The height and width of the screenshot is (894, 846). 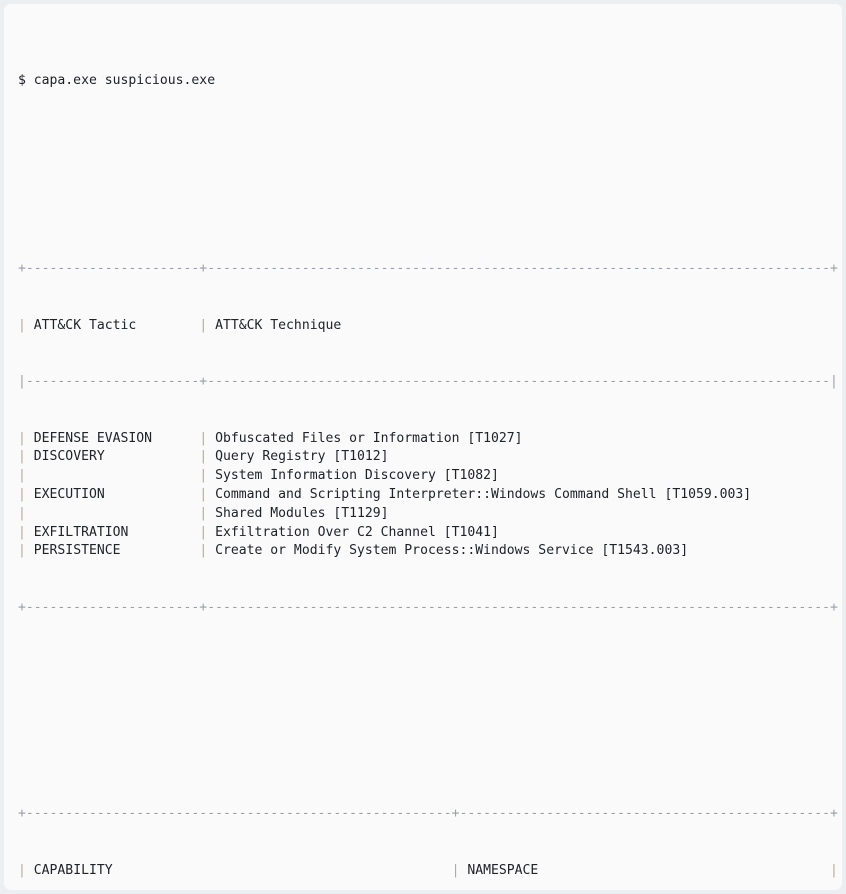 I want to click on table-cell-primary: DEFENSE EVASION, so click(x=112, y=438).